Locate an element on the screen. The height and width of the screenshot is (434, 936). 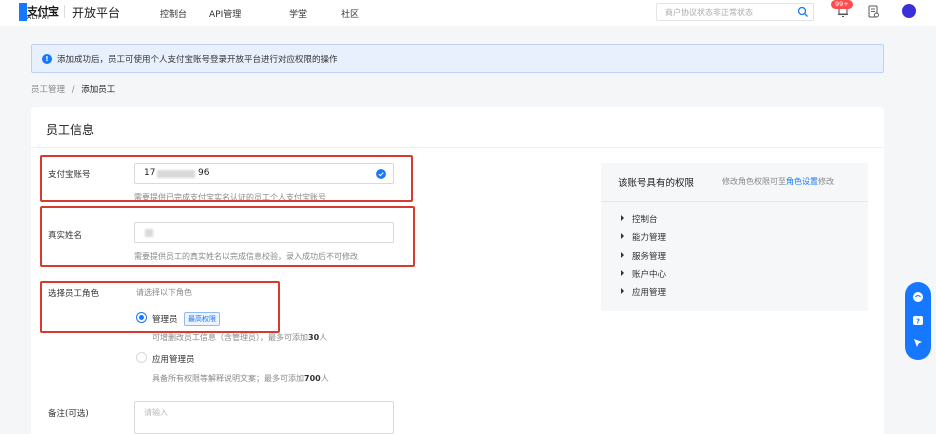
remark-textarea: 请输入 is located at coordinates (264, 417).